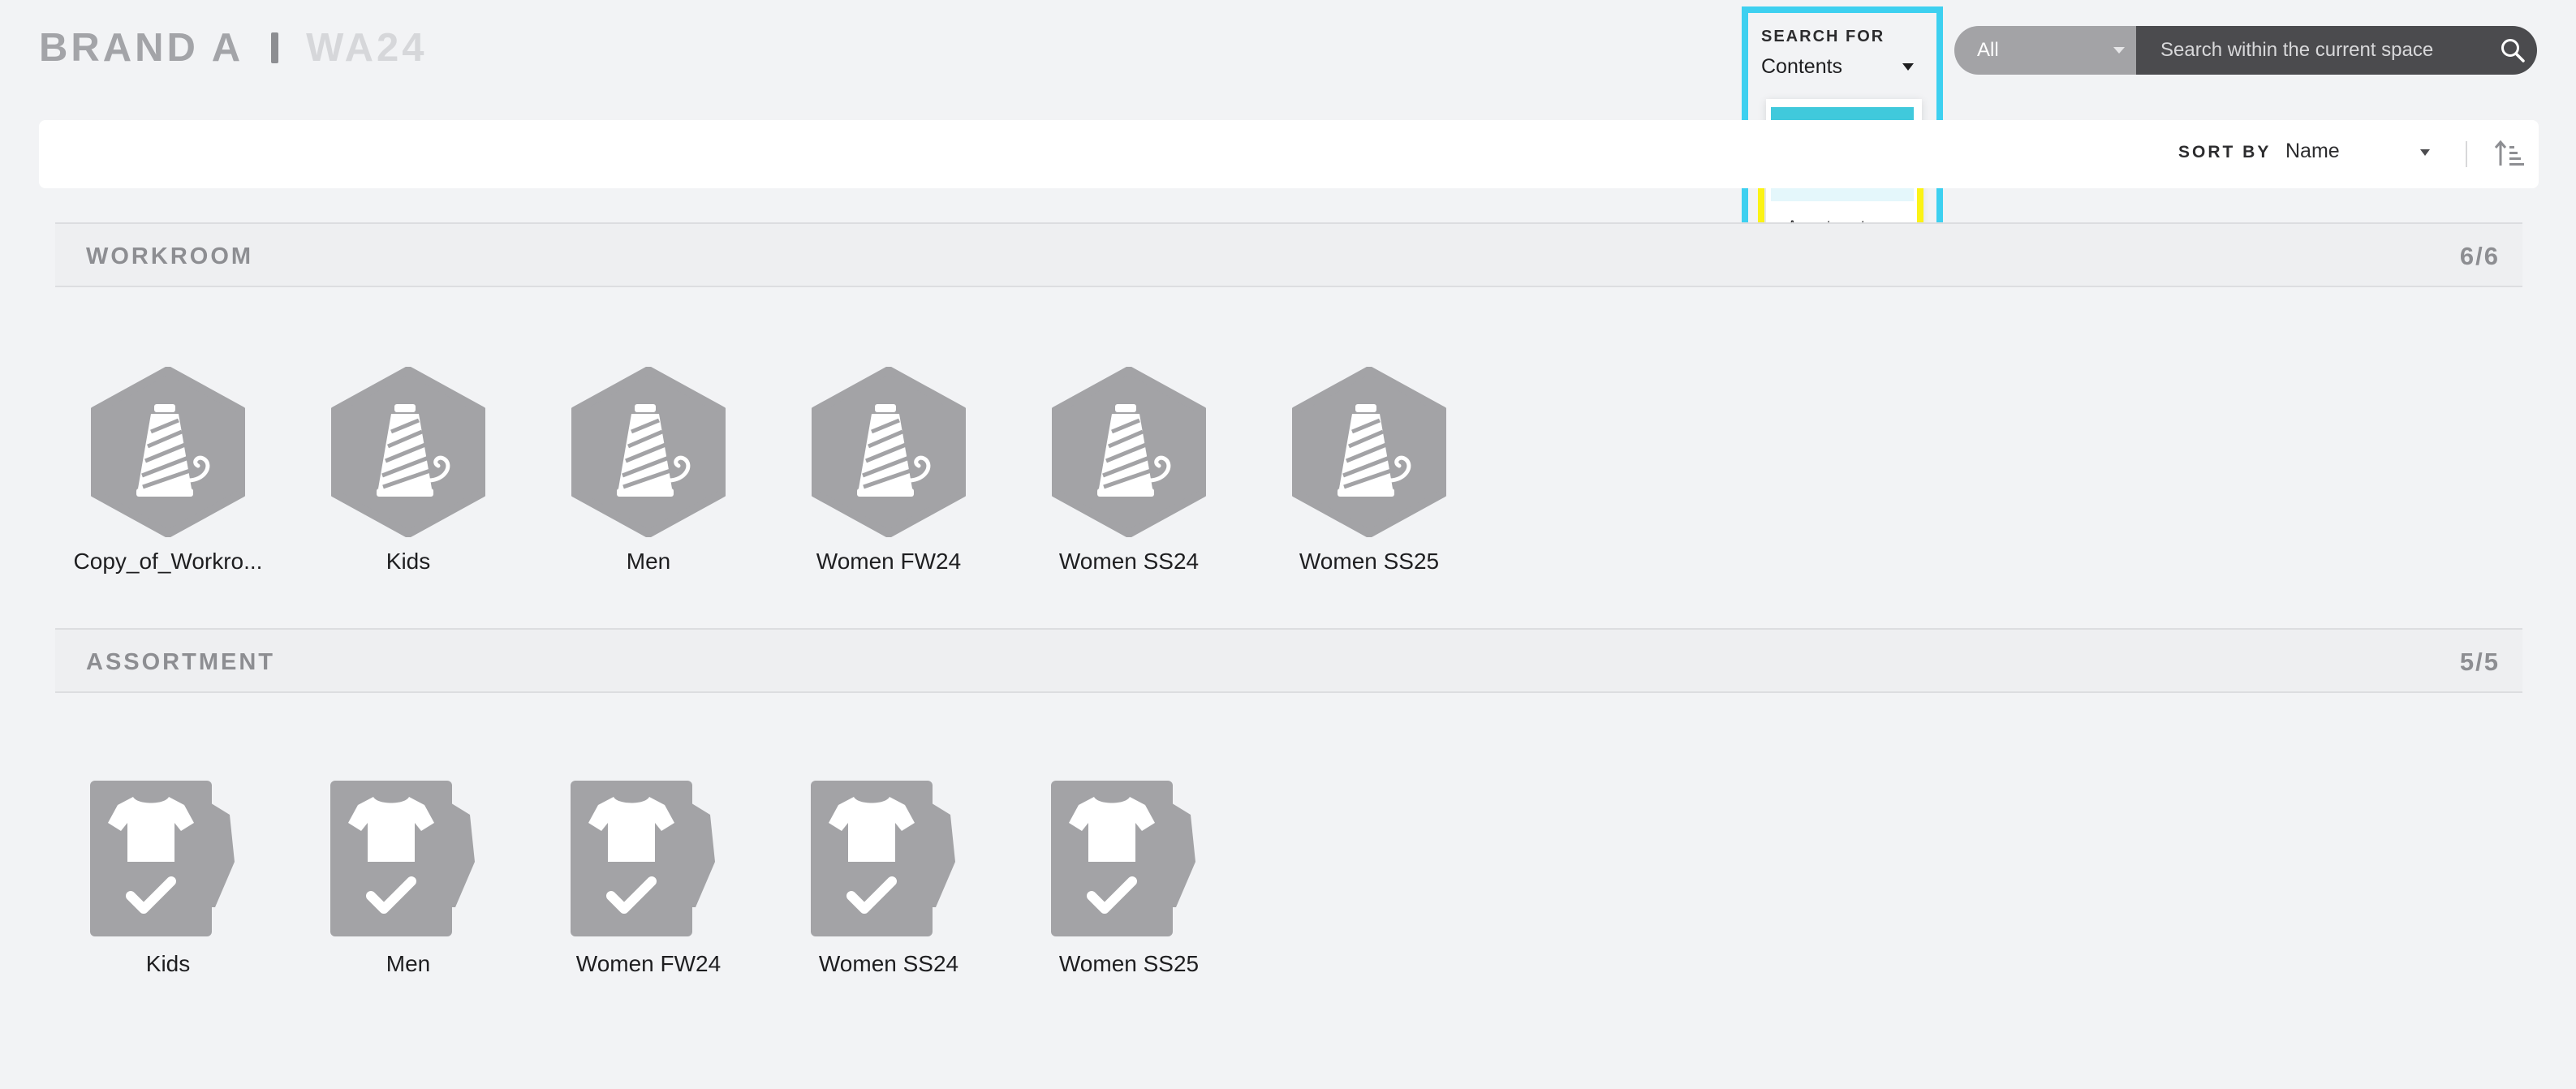  I want to click on breadcrumb-separator, so click(275, 47).